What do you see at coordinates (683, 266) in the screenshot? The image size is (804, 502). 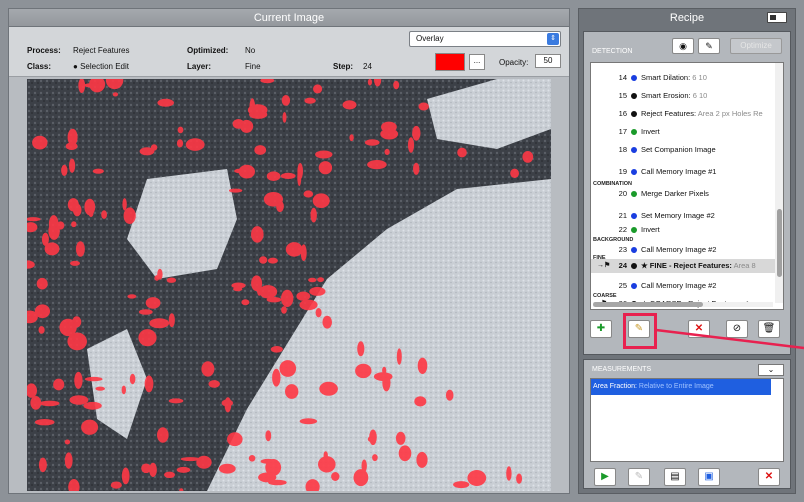 I see `recipe-step-selected: →⚑ 24 ★ FINE - Reject Features: Area 8` at bounding box center [683, 266].